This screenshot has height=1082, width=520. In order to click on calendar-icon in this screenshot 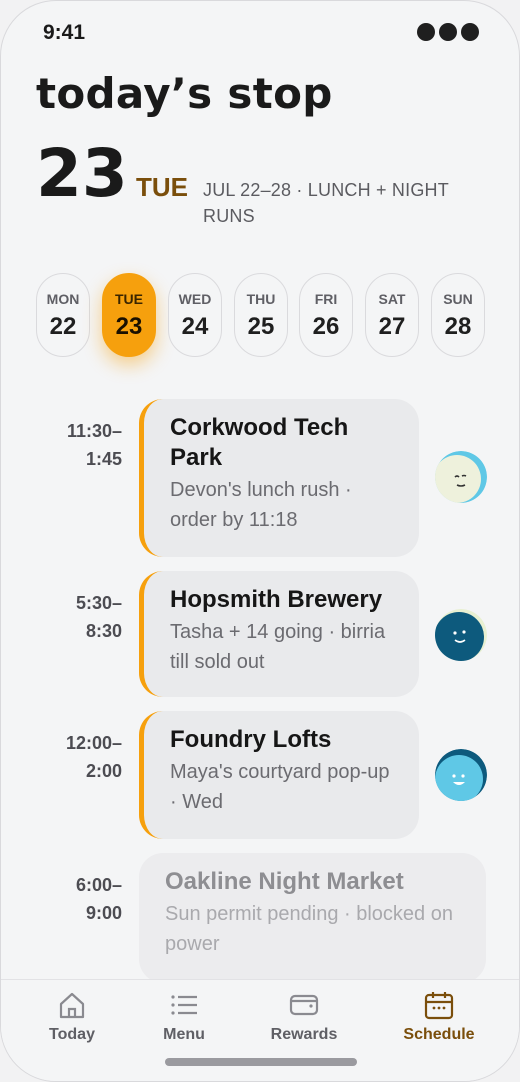, I will do `click(439, 1006)`.